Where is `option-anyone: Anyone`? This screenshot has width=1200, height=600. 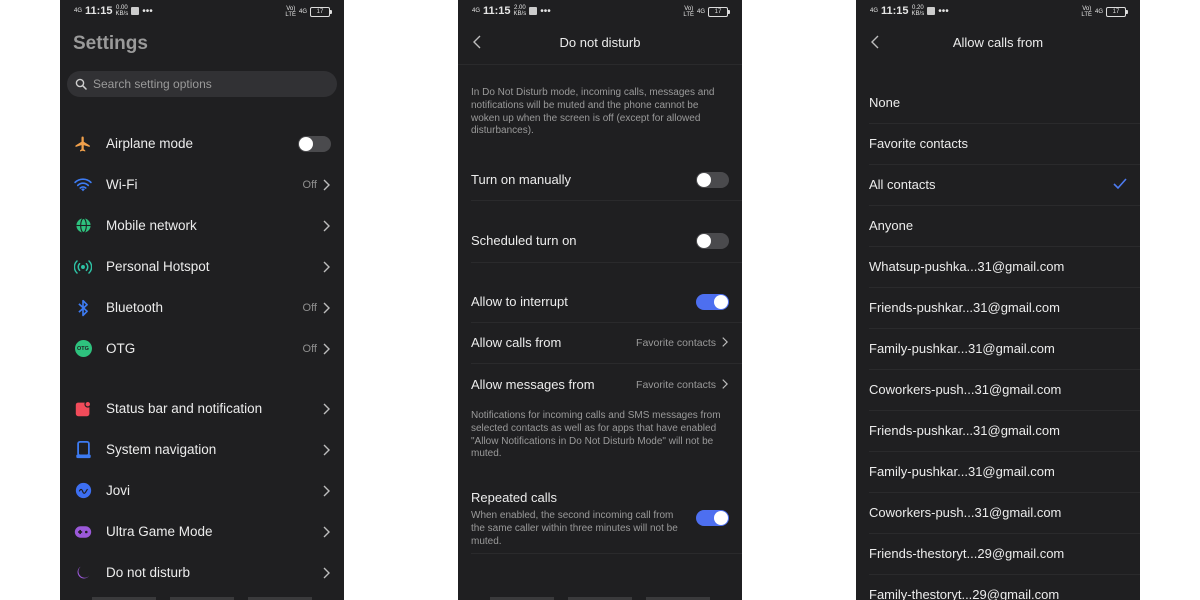 option-anyone: Anyone is located at coordinates (998, 225).